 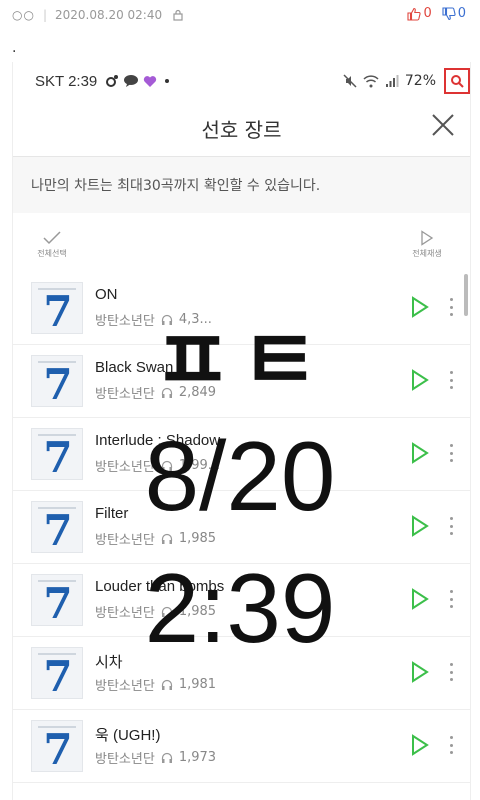 What do you see at coordinates (109, 662) in the screenshot?
I see `song-title: 시차` at bounding box center [109, 662].